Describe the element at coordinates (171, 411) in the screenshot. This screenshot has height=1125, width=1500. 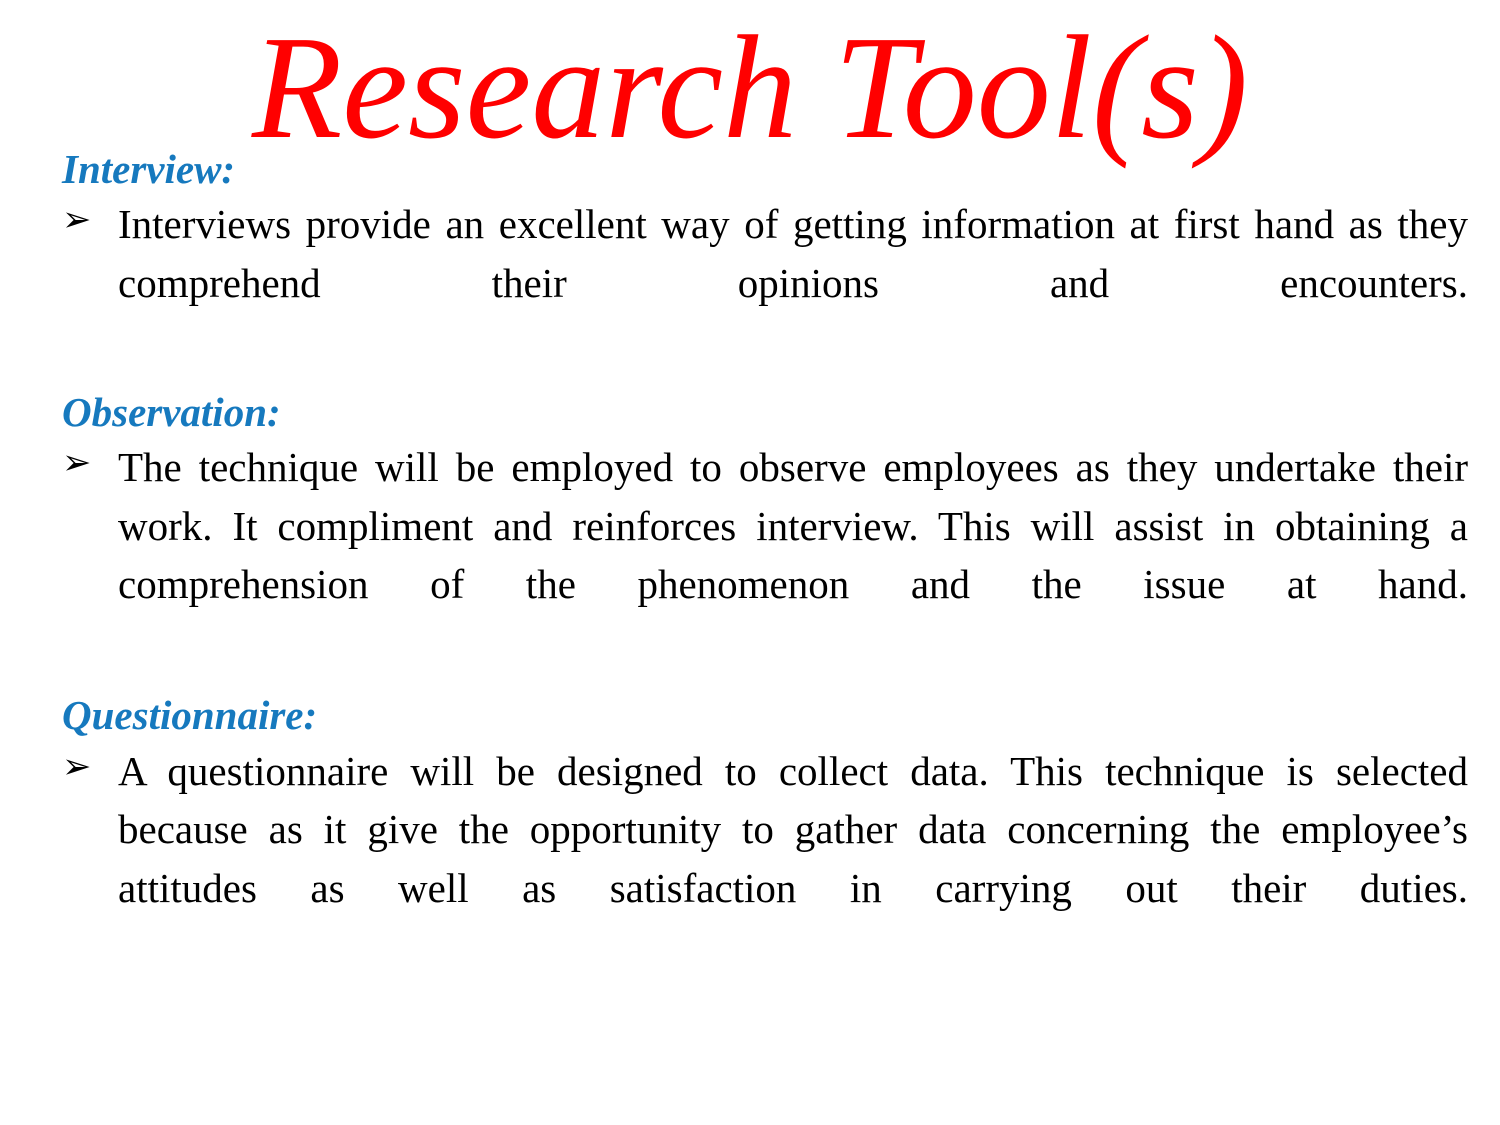
I see `section-heading-observation: Observation:` at that location.